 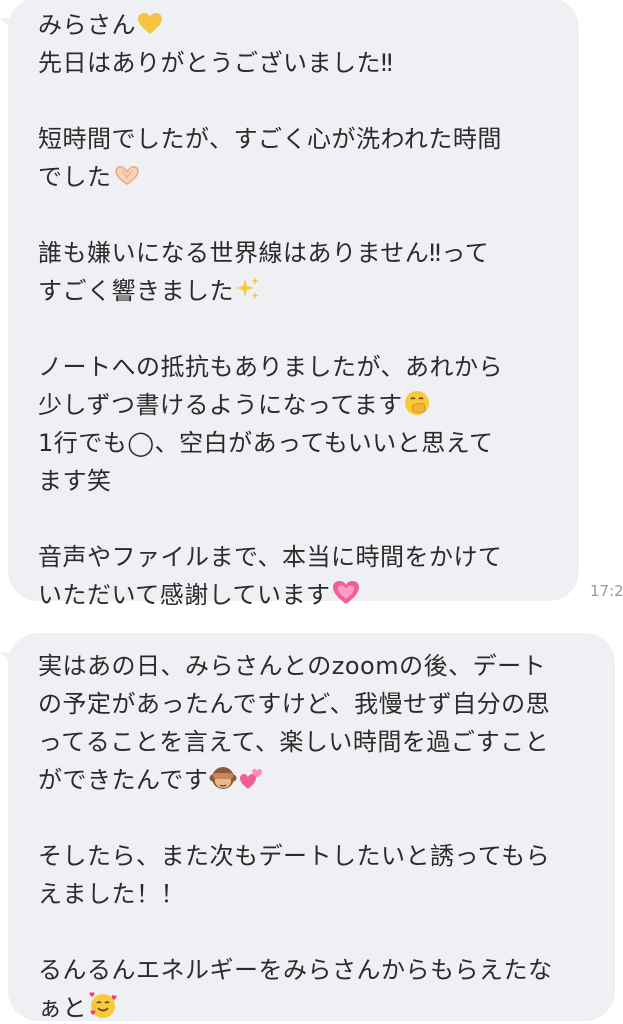 What do you see at coordinates (299, 595) in the screenshot?
I see `message-line: いただいて感謝しています` at bounding box center [299, 595].